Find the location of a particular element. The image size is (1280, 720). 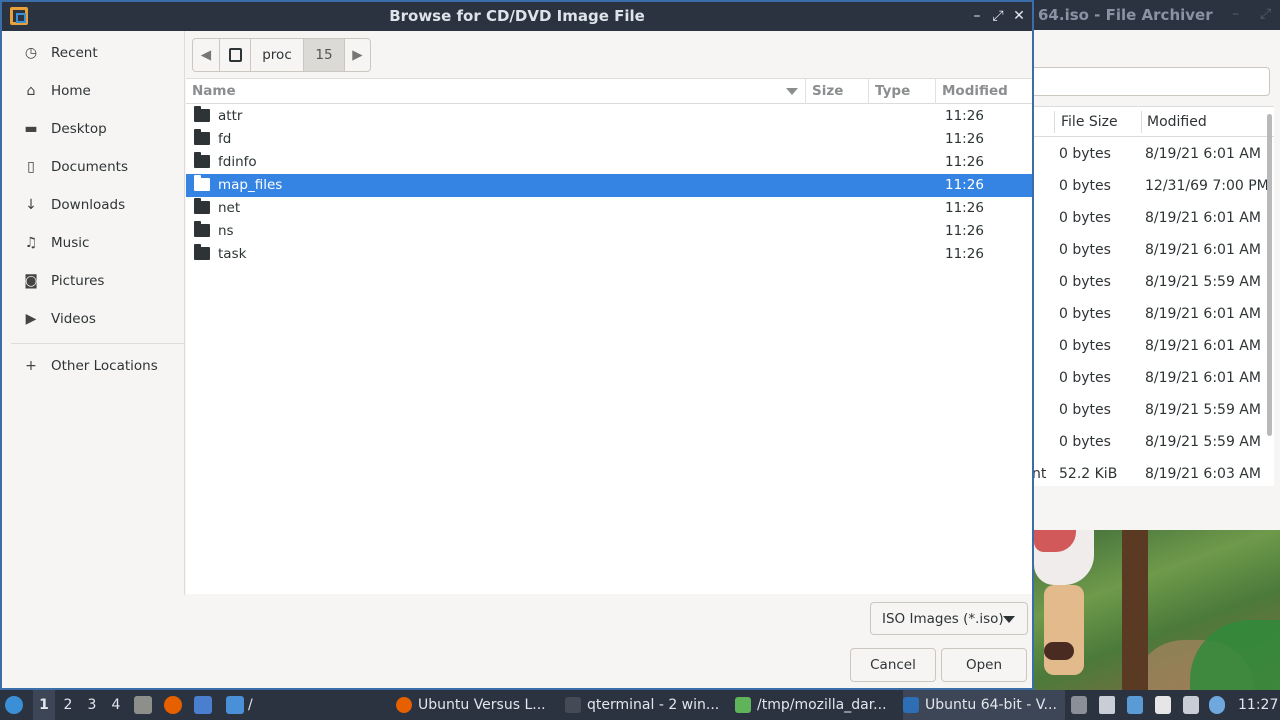

archiver-col-modified: Modified is located at coordinates (1177, 122).